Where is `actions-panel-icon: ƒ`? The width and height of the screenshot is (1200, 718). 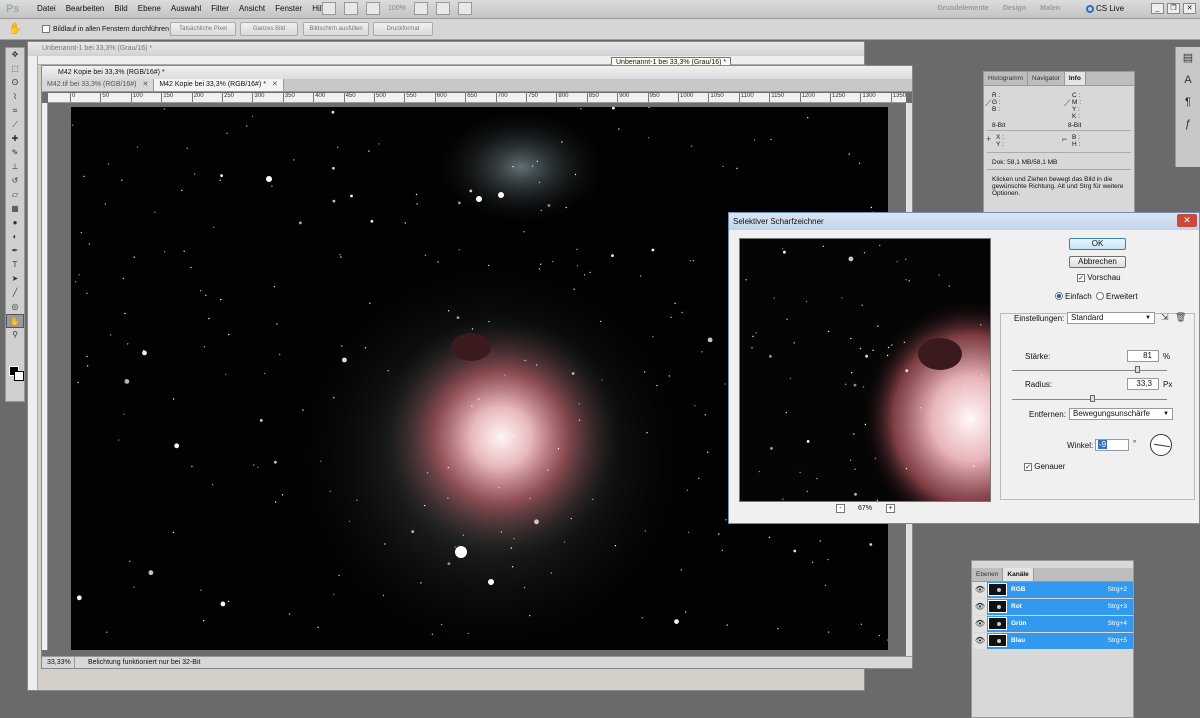
actions-panel-icon: ƒ is located at coordinates (1188, 124).